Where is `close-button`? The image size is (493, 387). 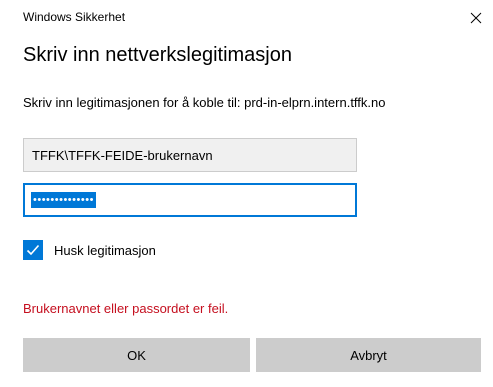
close-button is located at coordinates (476, 18).